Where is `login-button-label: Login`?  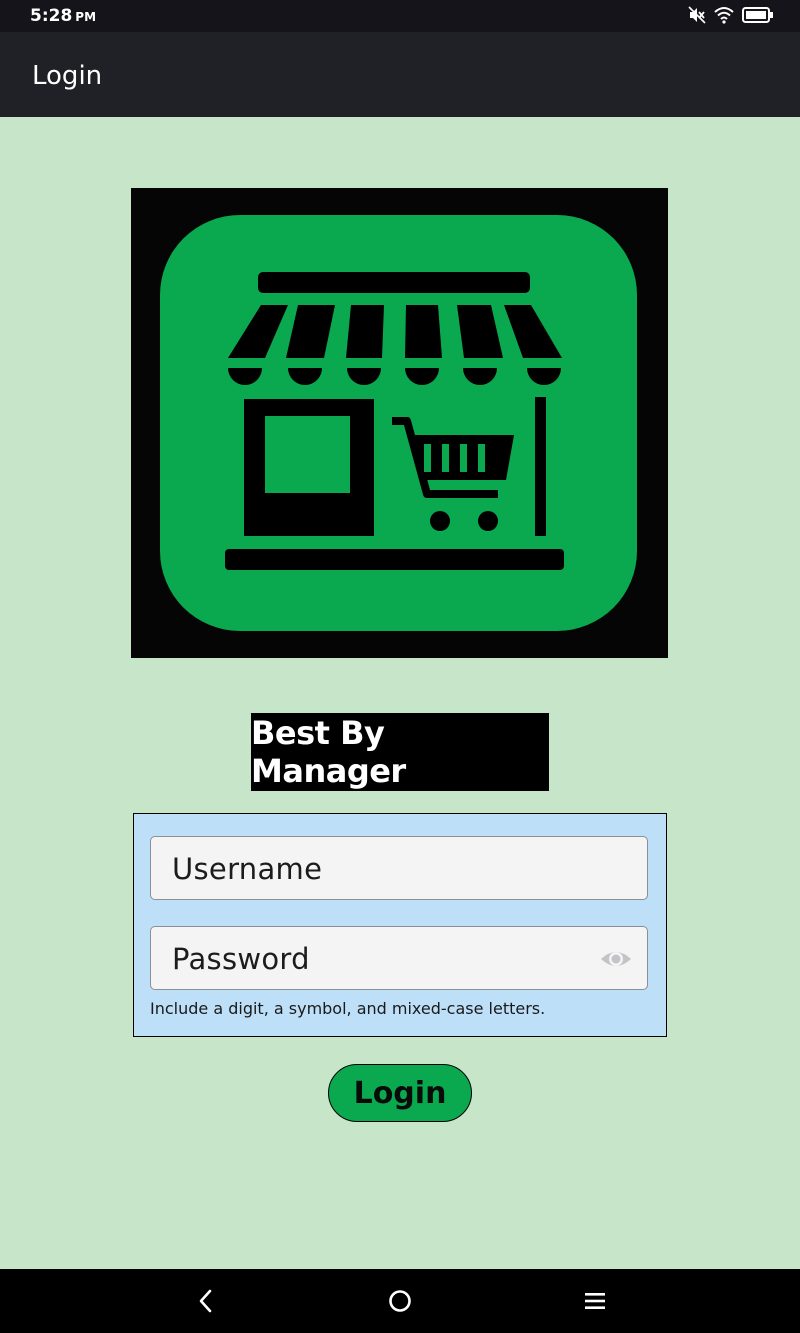 login-button-label: Login is located at coordinates (400, 1093).